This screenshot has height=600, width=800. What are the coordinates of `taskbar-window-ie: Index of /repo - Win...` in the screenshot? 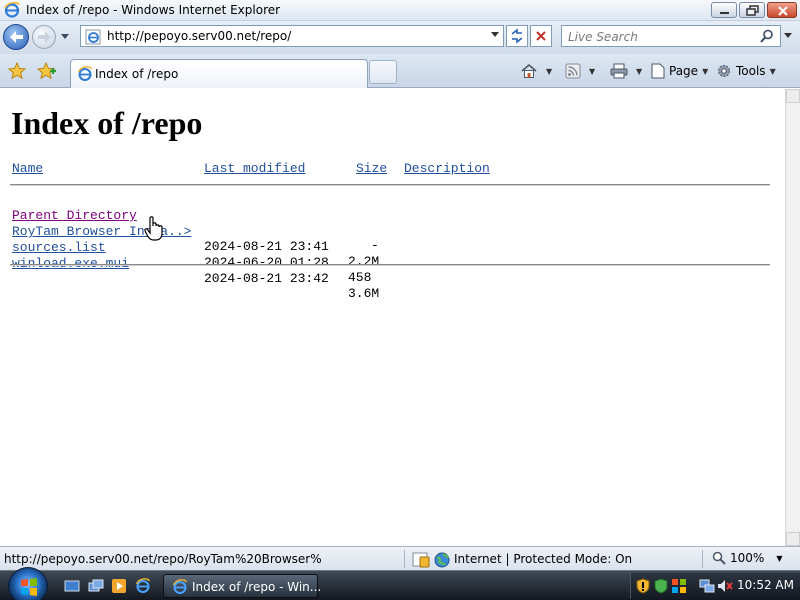 It's located at (242, 586).